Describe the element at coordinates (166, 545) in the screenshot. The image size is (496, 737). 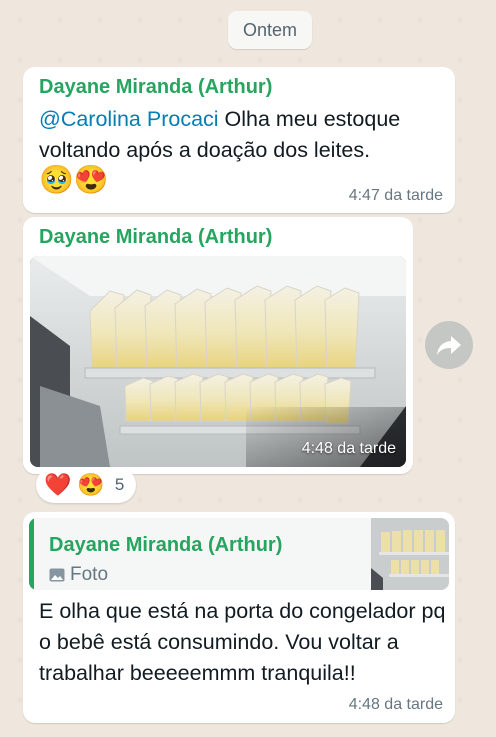
I see `quoted-sender: Dayane Miranda (Arthur)` at that location.